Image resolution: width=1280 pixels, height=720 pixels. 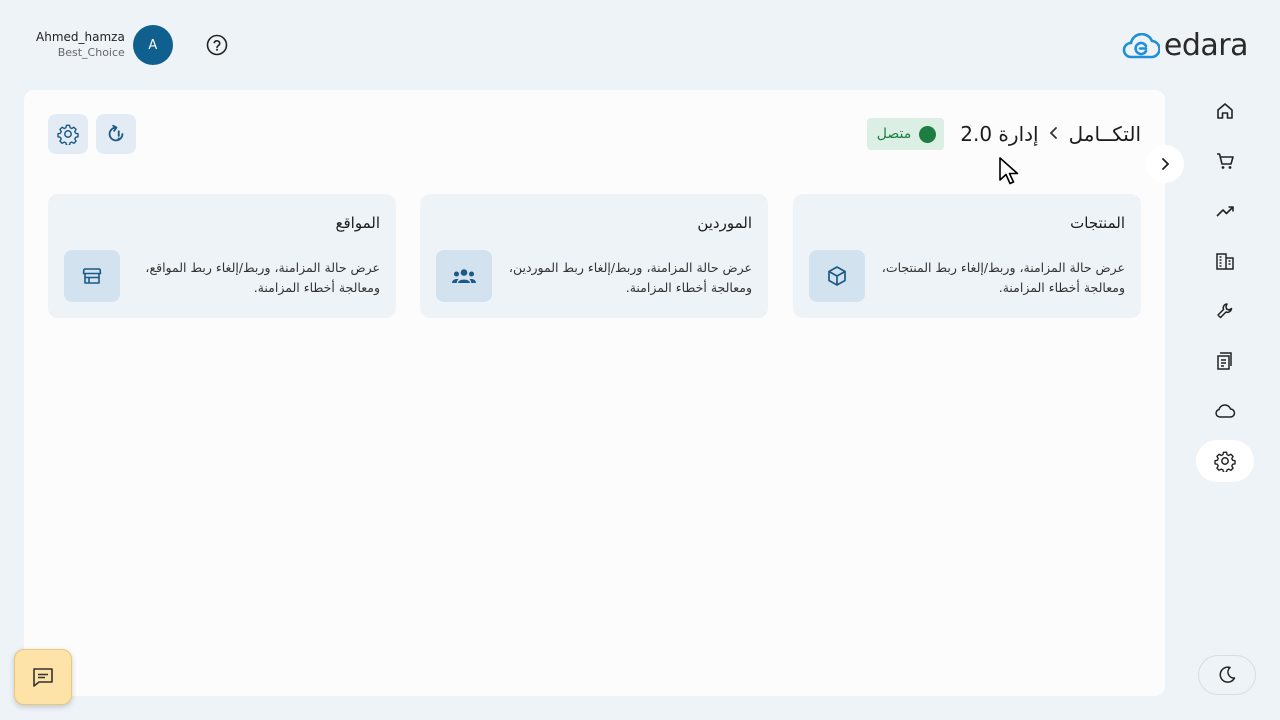 What do you see at coordinates (217, 45) in the screenshot?
I see `help-icon` at bounding box center [217, 45].